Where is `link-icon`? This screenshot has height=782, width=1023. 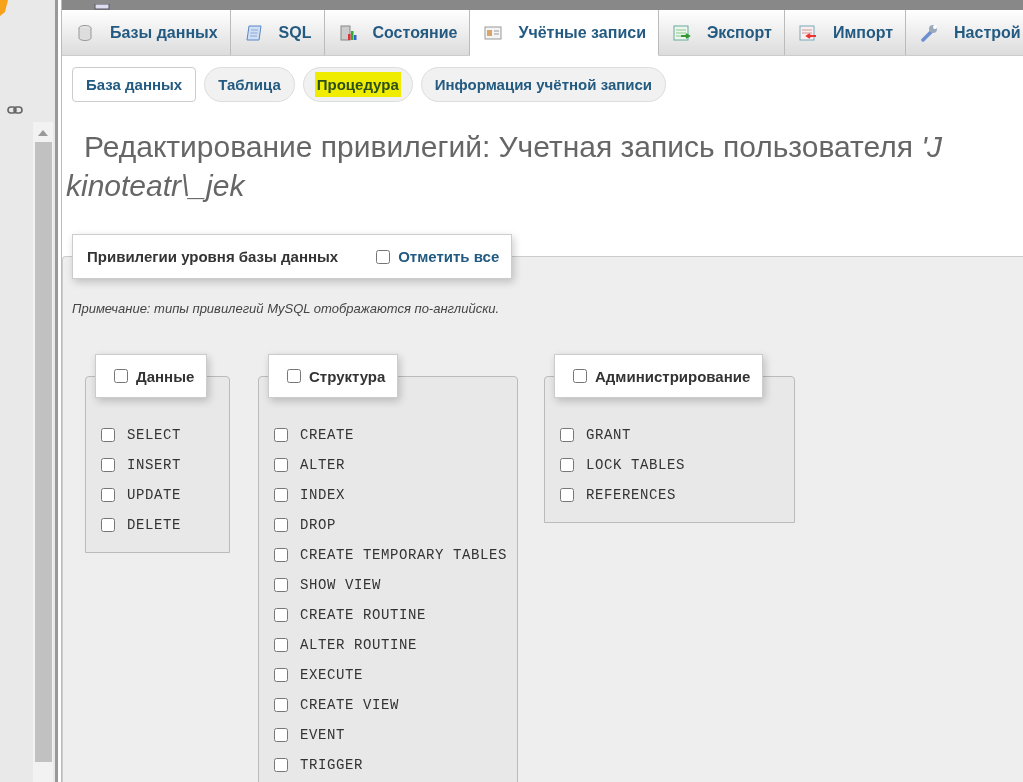 link-icon is located at coordinates (15, 110).